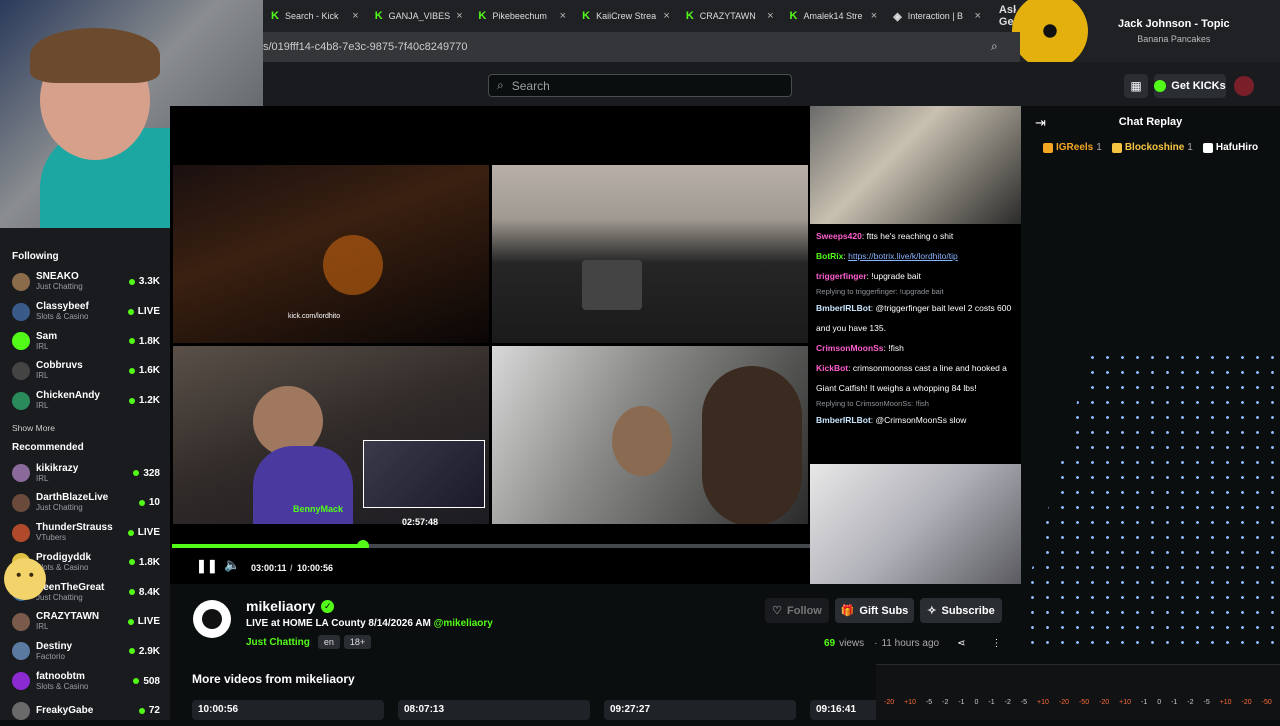  Describe the element at coordinates (154, 711) in the screenshot. I see `viewer-count-value: 72` at that location.